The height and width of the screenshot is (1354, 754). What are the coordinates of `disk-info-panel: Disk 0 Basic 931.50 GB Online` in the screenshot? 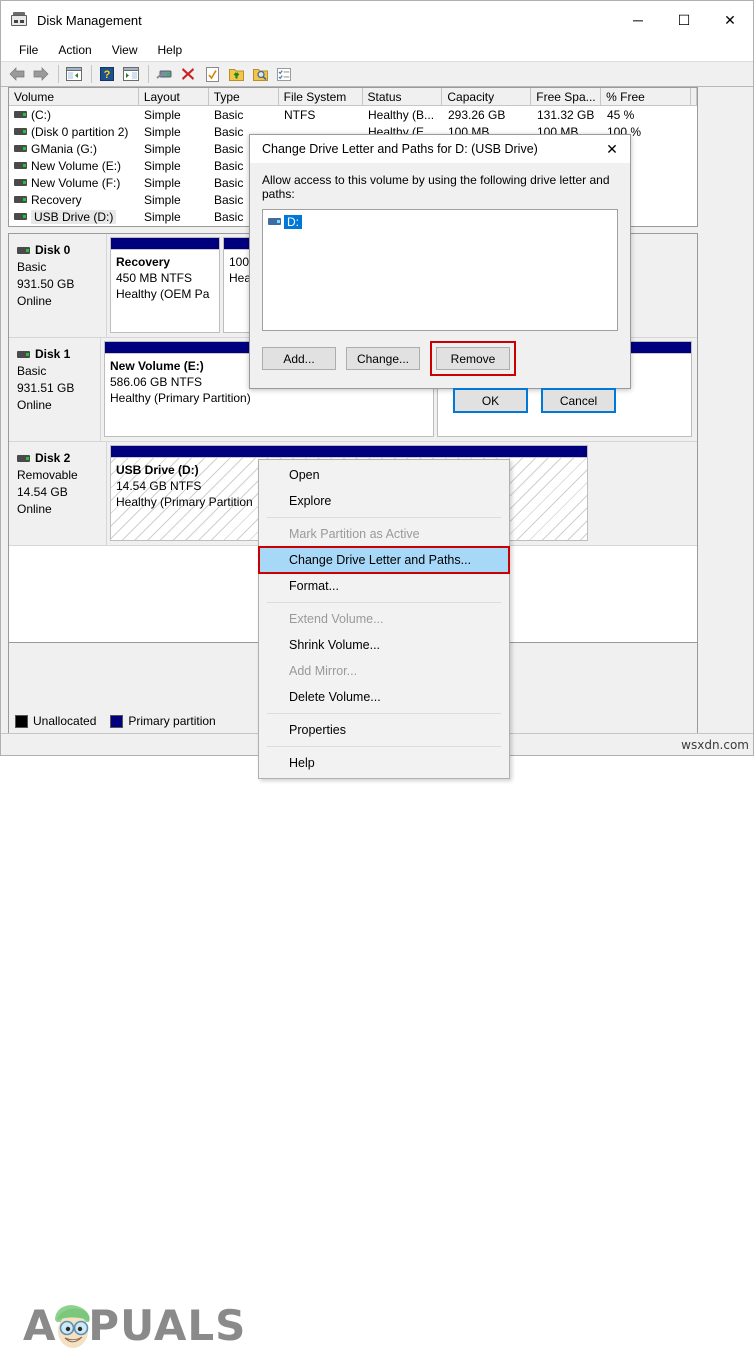 It's located at (58, 285).